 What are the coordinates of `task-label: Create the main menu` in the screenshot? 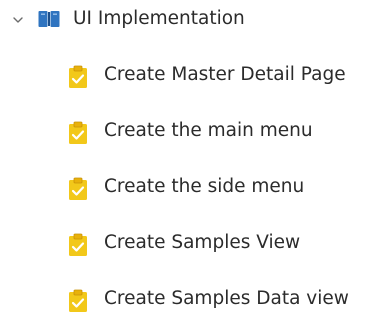 It's located at (208, 130).